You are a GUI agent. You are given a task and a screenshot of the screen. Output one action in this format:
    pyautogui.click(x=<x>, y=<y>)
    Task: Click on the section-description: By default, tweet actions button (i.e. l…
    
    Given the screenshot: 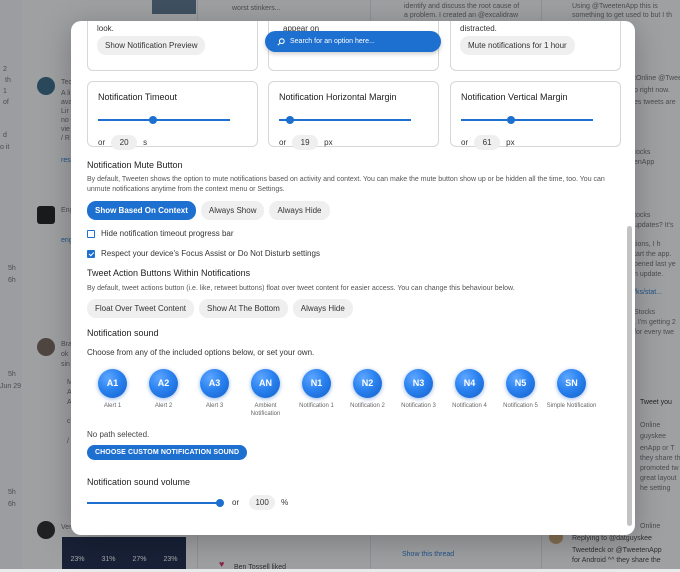 What is the action you would take?
    pyautogui.click(x=301, y=288)
    